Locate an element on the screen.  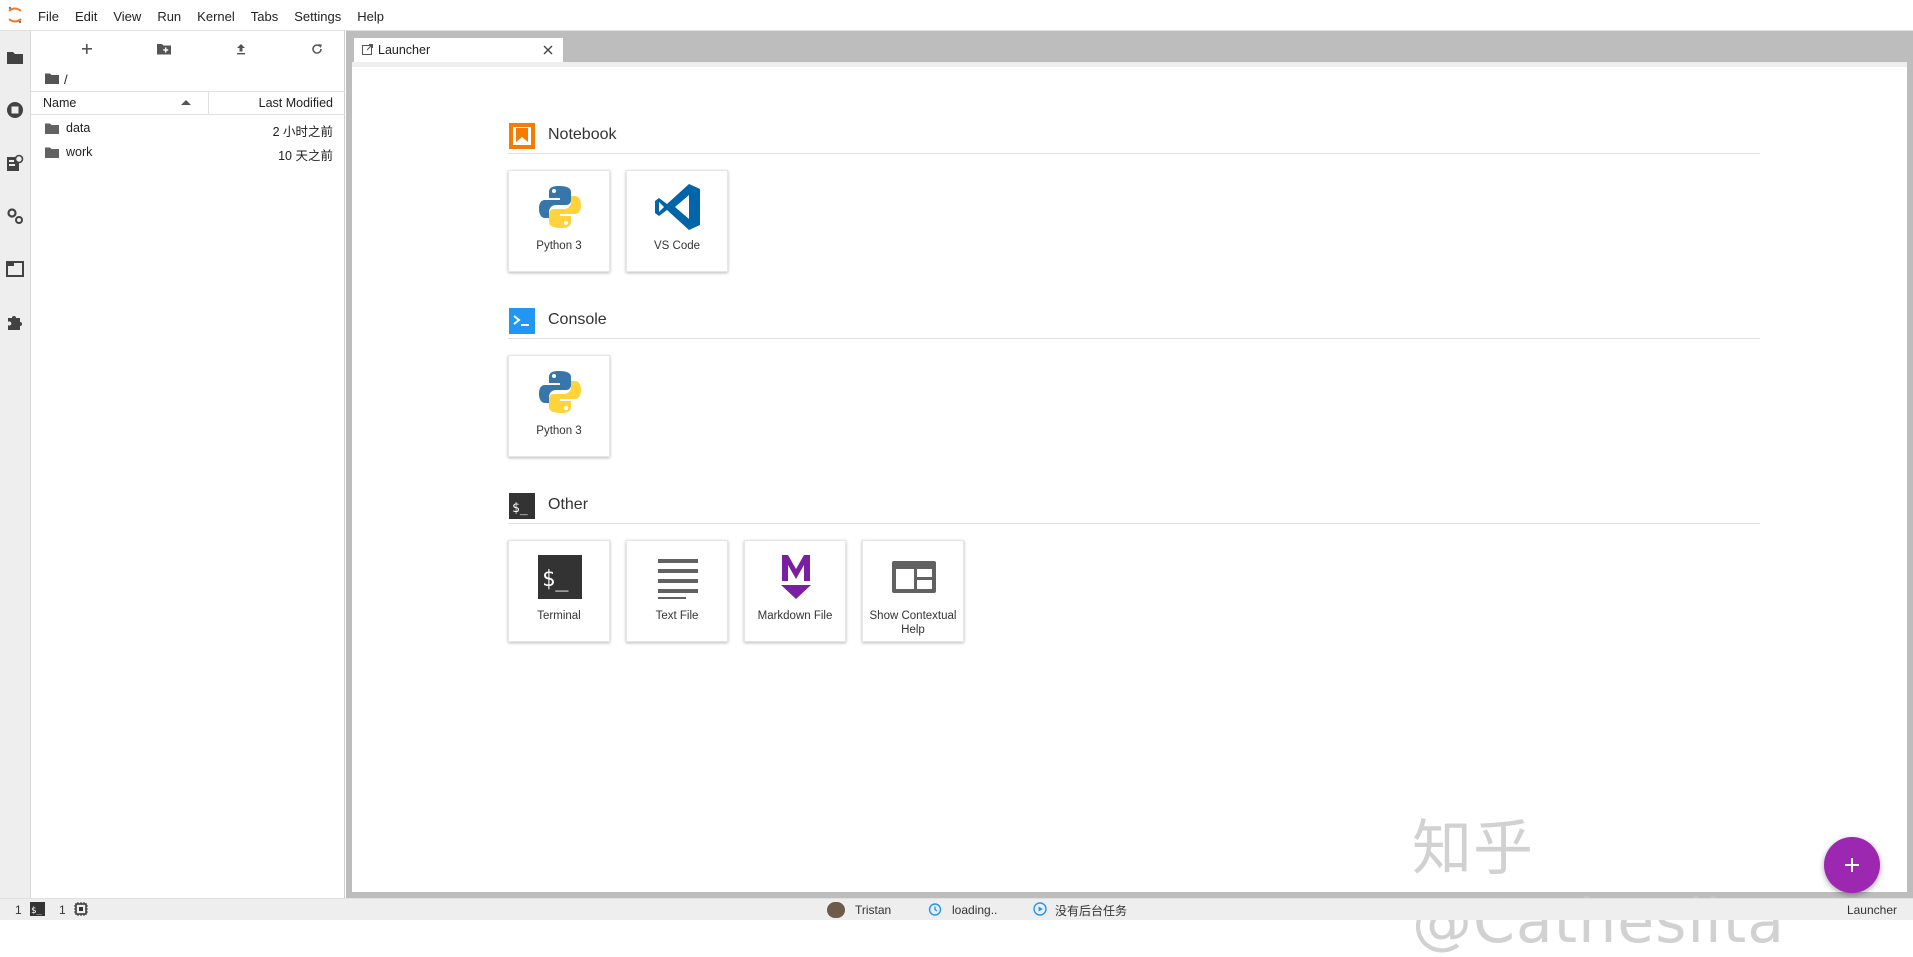
background-tasks-status: 没有后台任务 is located at coordinates (1080, 910).